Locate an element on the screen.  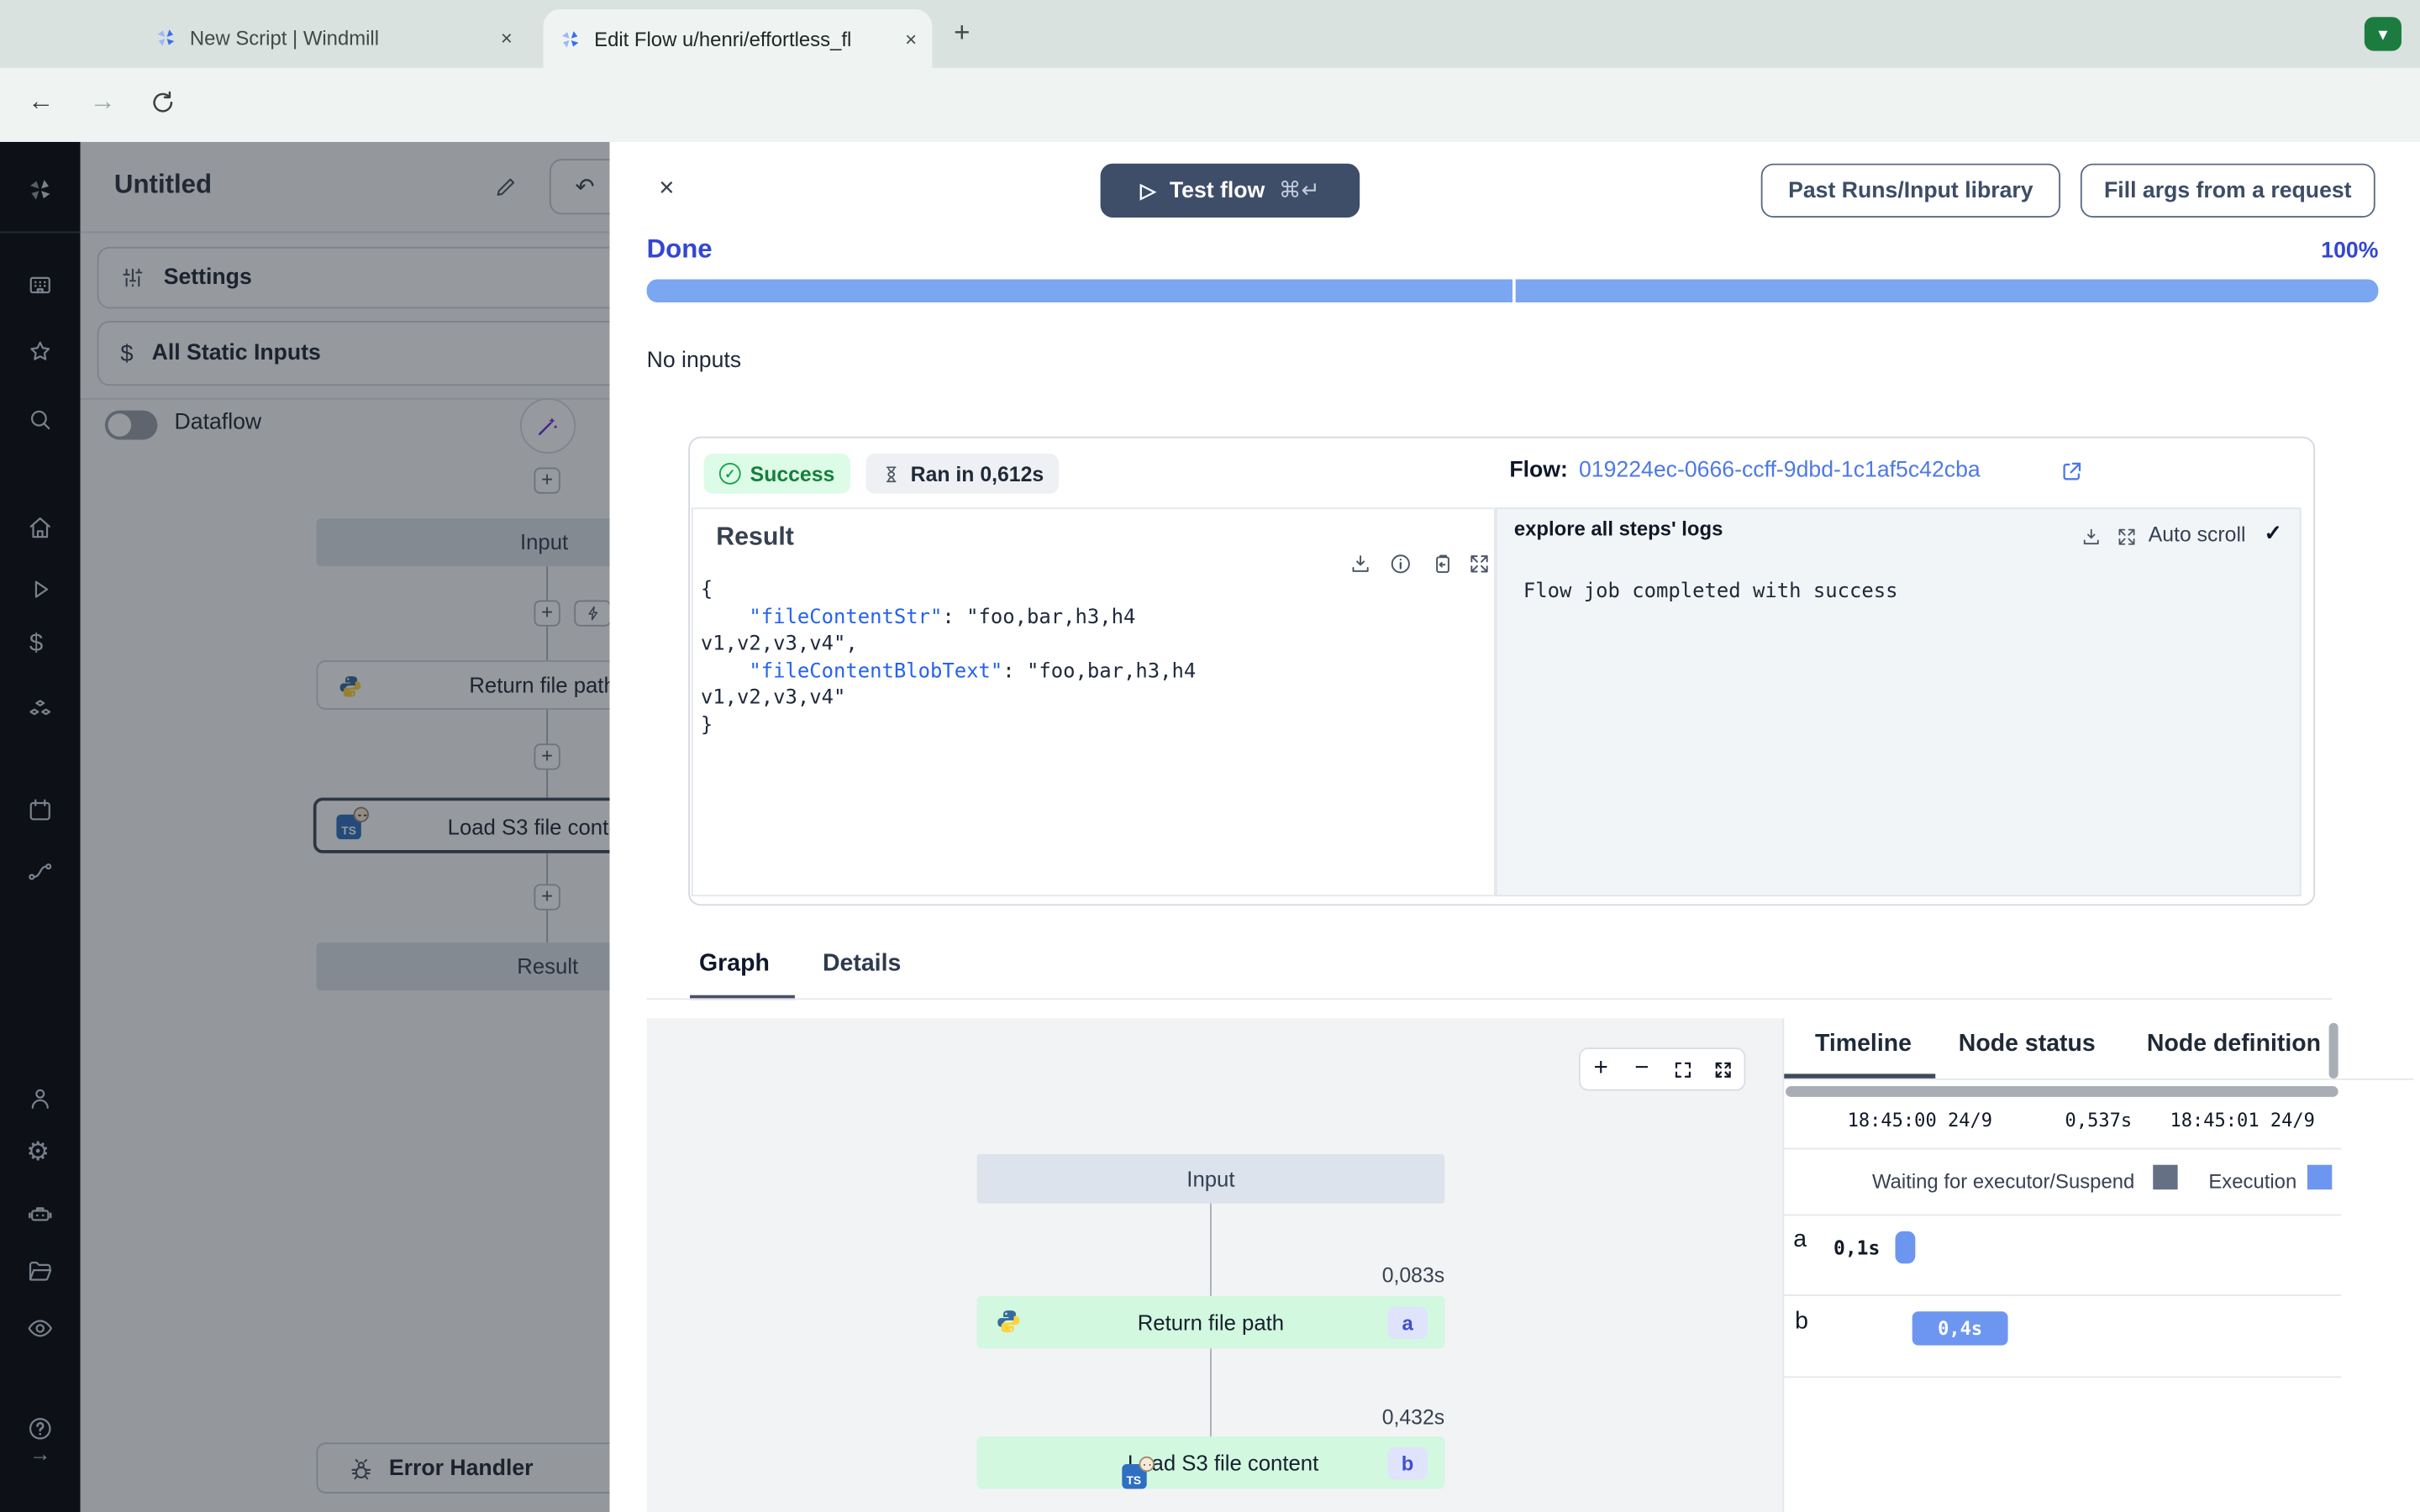
past-runs-button: Past Runs/Input library is located at coordinates (1911, 190).